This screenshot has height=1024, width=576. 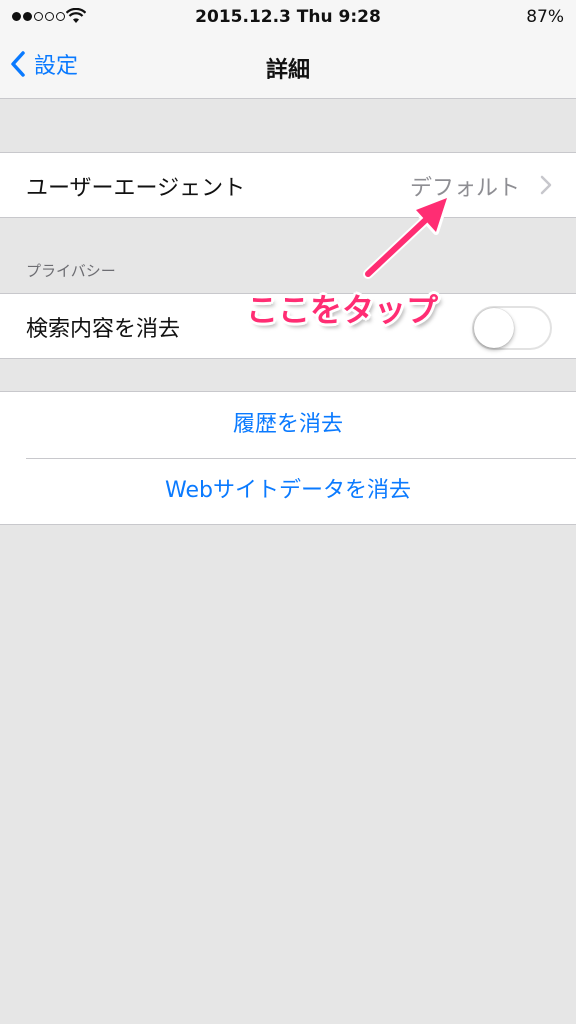 I want to click on status-time: 2015.12.3 Thu 9:28, so click(x=288, y=17).